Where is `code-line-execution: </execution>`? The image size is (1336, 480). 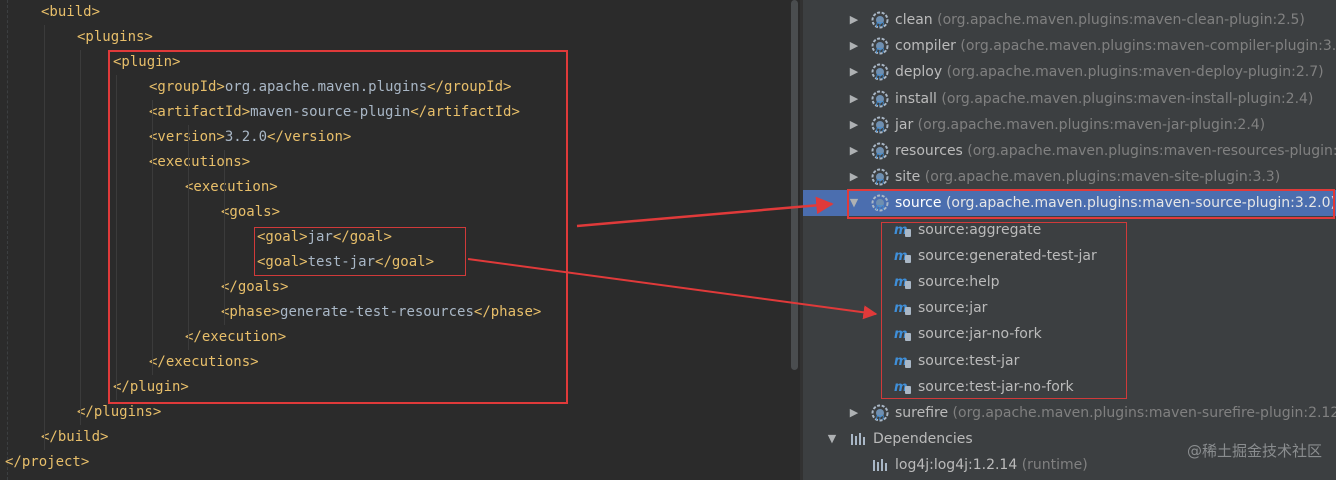 code-line-execution: </execution> is located at coordinates (235, 337).